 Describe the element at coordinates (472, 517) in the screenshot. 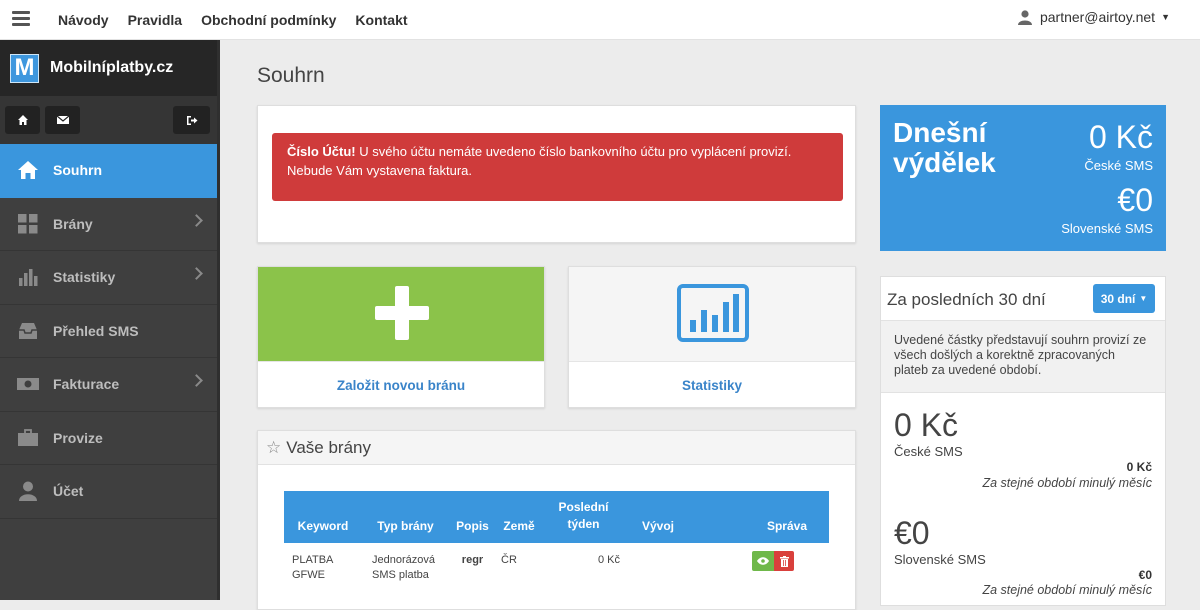

I see `column-header-description: Popis` at that location.